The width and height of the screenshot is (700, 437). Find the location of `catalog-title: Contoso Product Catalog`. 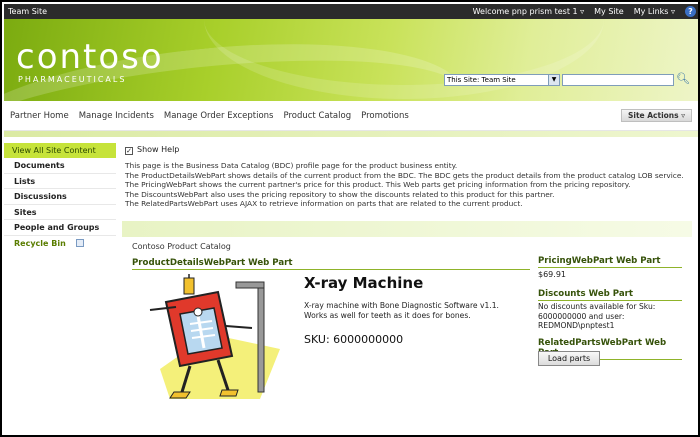

catalog-title: Contoso Product Catalog is located at coordinates (181, 246).